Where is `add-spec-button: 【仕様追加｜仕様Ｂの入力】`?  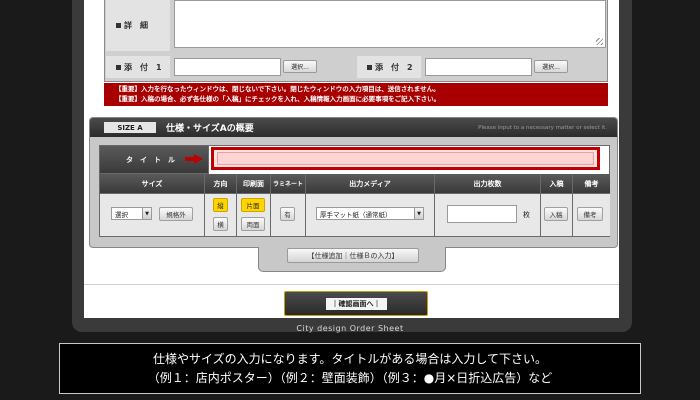 add-spec-button: 【仕様追加｜仕様Ｂの入力】 is located at coordinates (353, 255).